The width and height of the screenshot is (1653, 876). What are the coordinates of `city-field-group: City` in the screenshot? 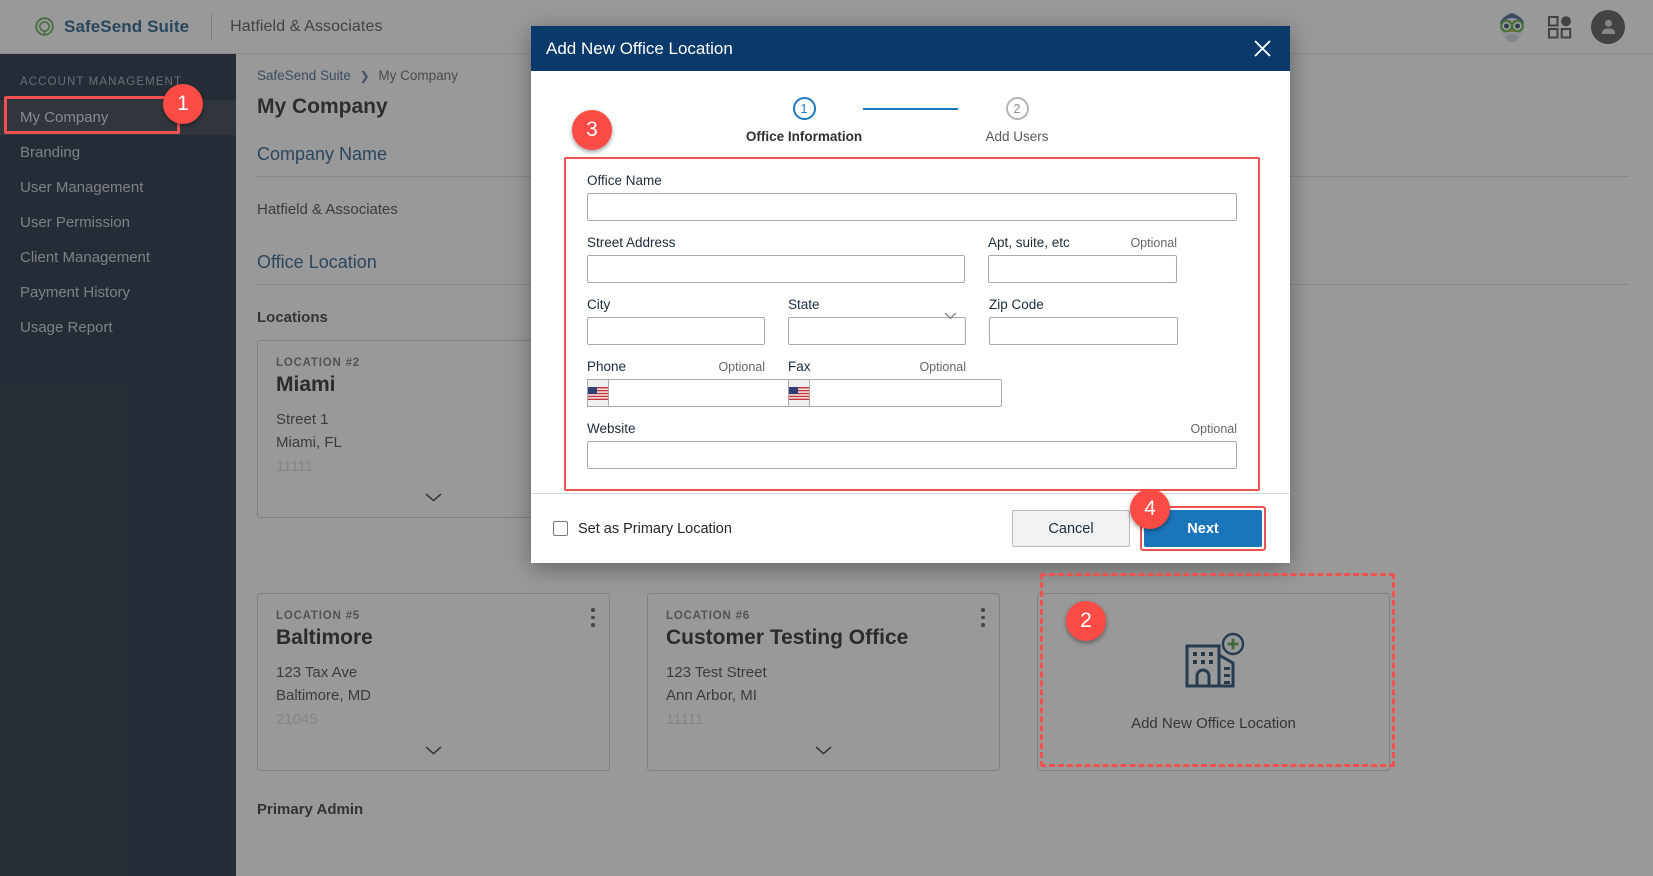 It's located at (676, 321).